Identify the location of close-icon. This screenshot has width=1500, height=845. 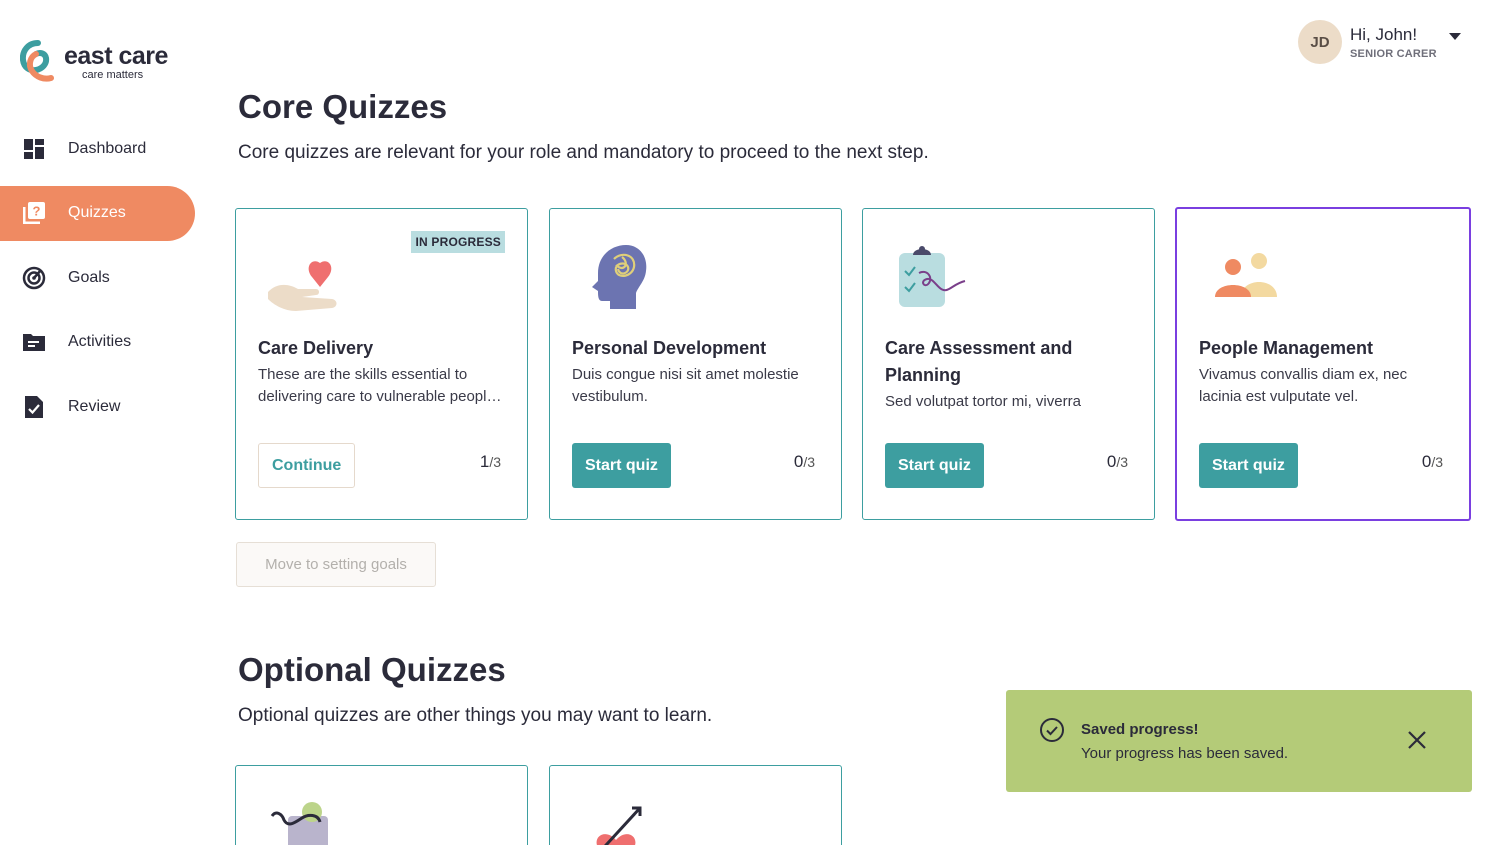
(1417, 740).